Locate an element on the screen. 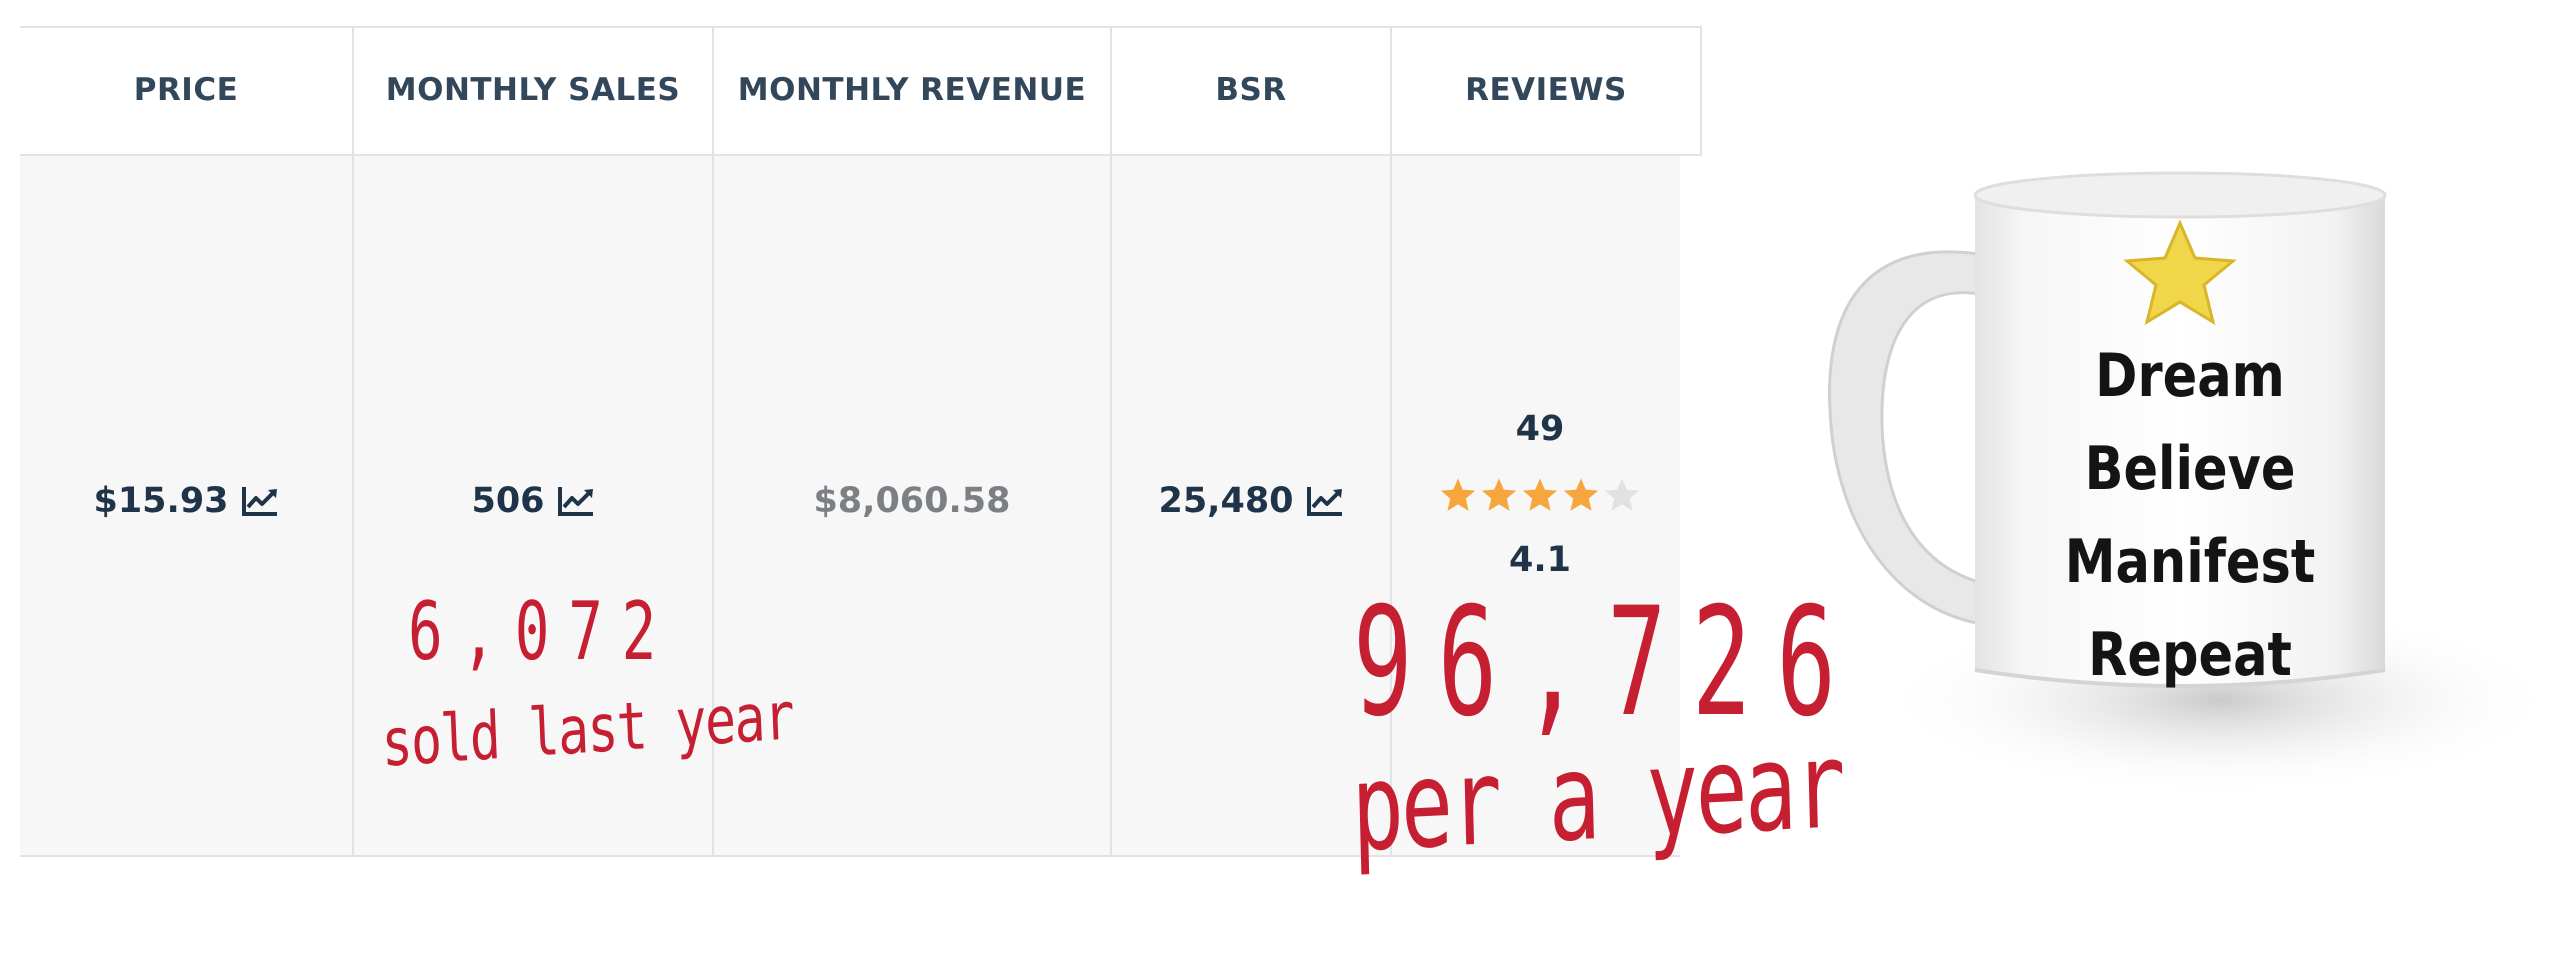  header-reviews: REVIEWS is located at coordinates (1546, 90).